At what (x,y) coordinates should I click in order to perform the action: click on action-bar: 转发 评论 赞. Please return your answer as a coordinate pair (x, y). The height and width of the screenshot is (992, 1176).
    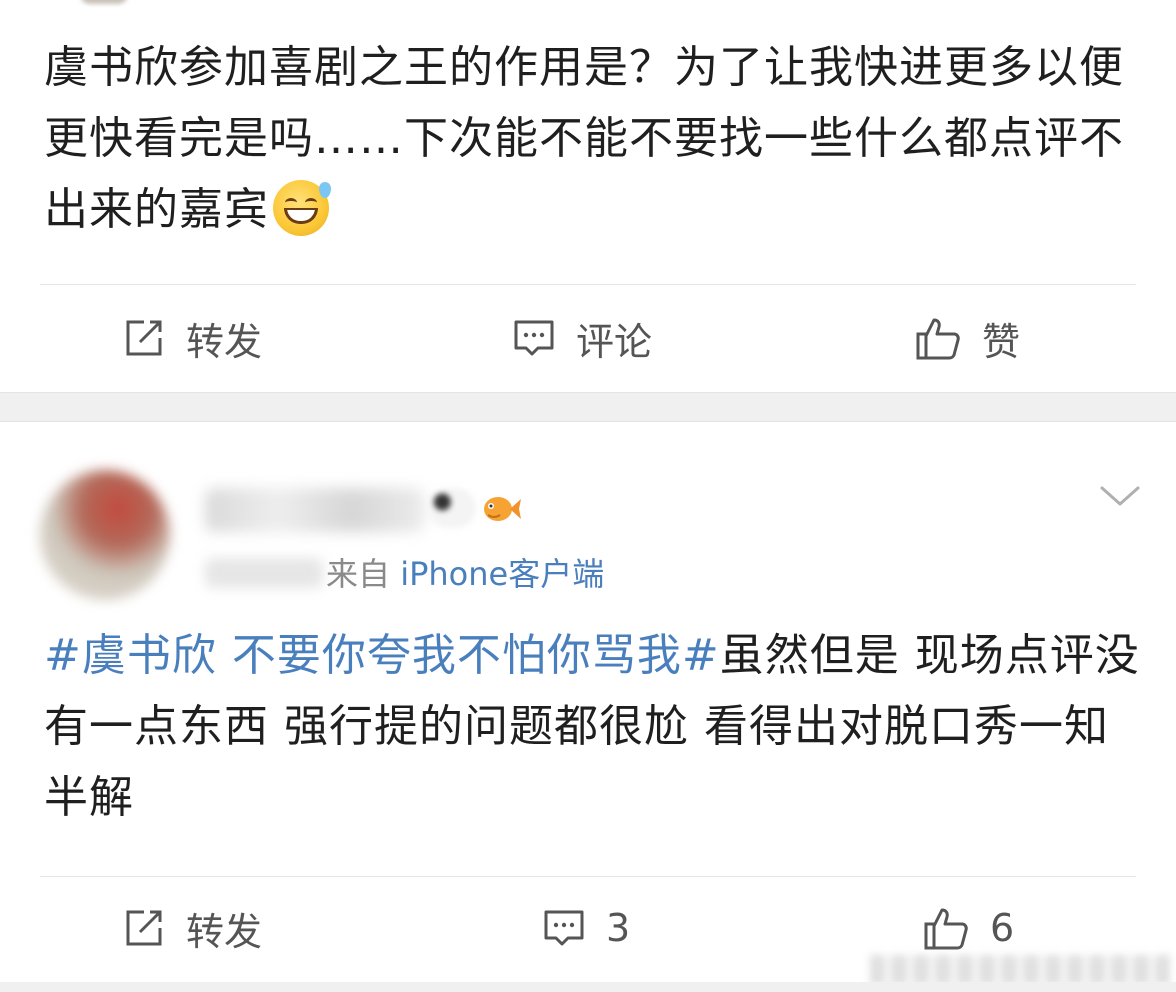
    Looking at the image, I should click on (588, 338).